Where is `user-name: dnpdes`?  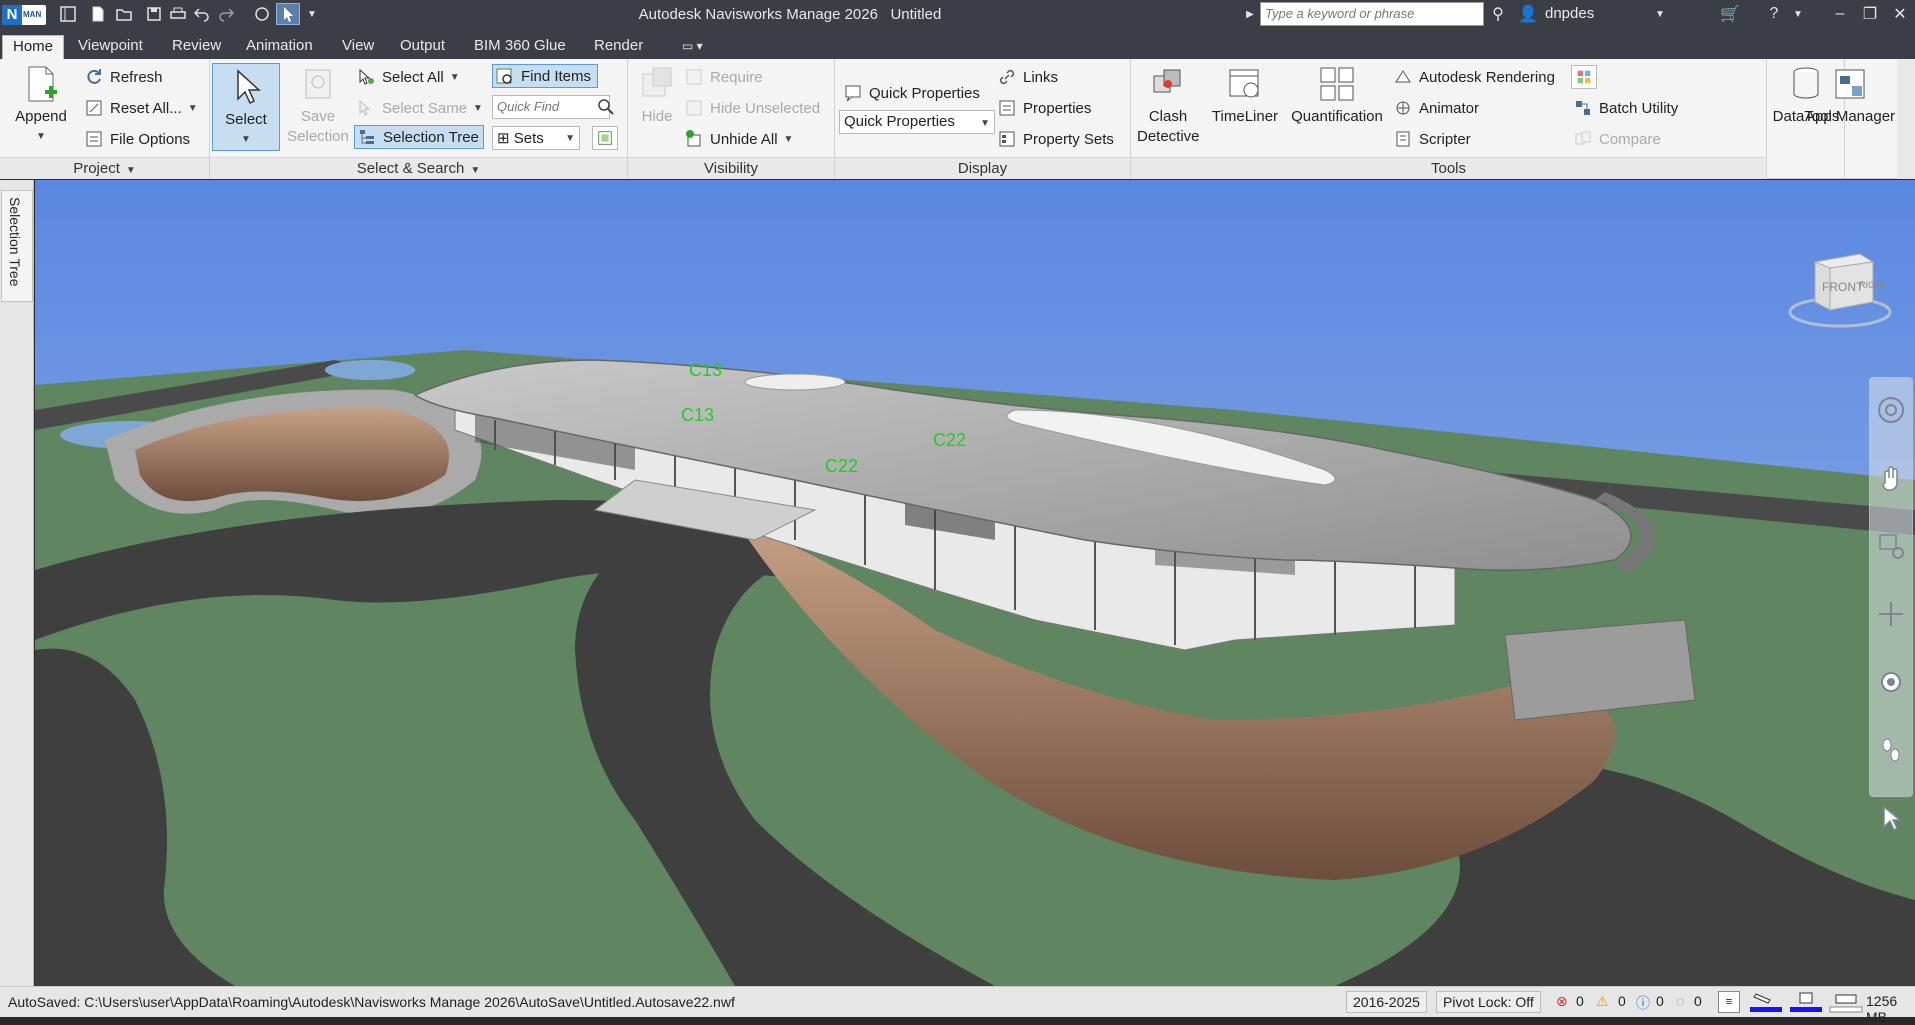
user-name: dnpdes is located at coordinates (1569, 13).